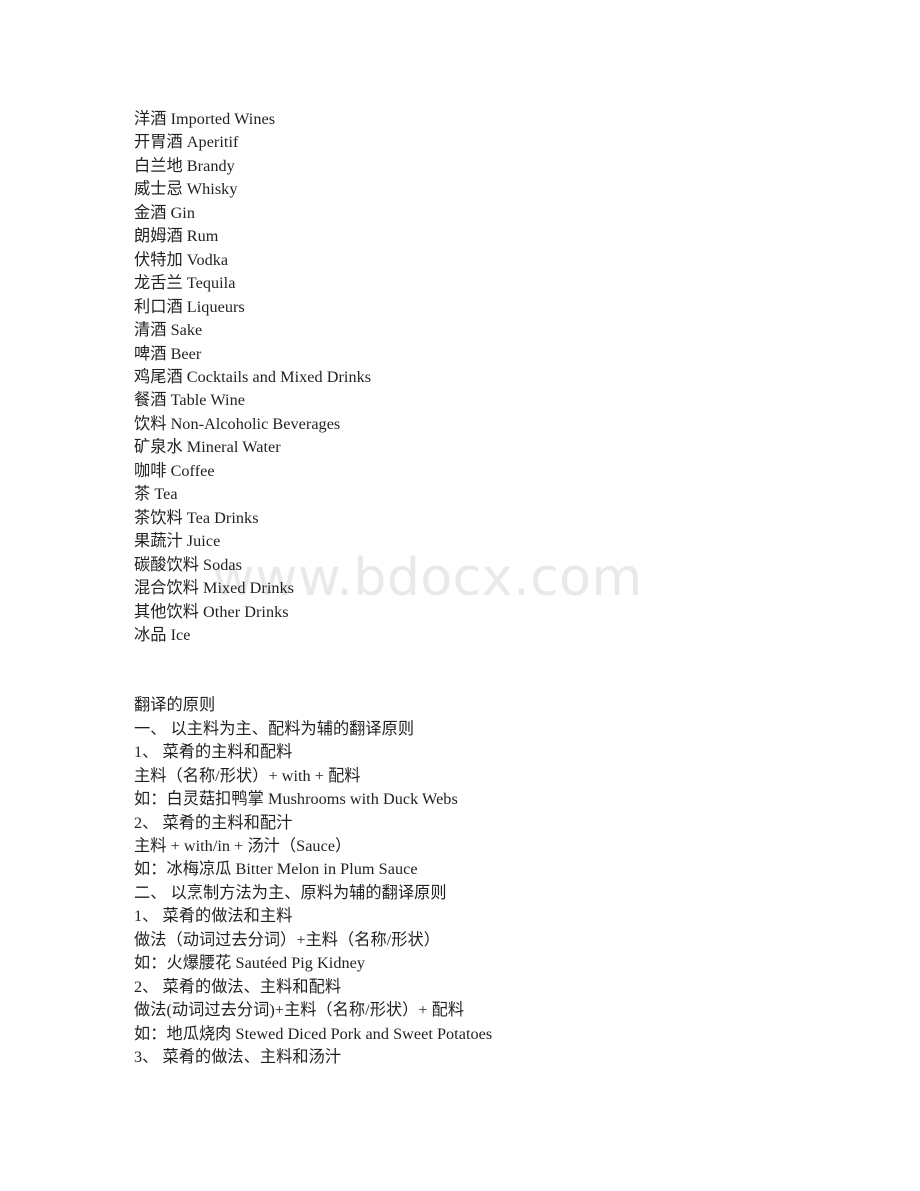 The width and height of the screenshot is (920, 1191). Describe the element at coordinates (184, 165) in the screenshot. I see `text-line: 白兰地 Brandy` at that location.